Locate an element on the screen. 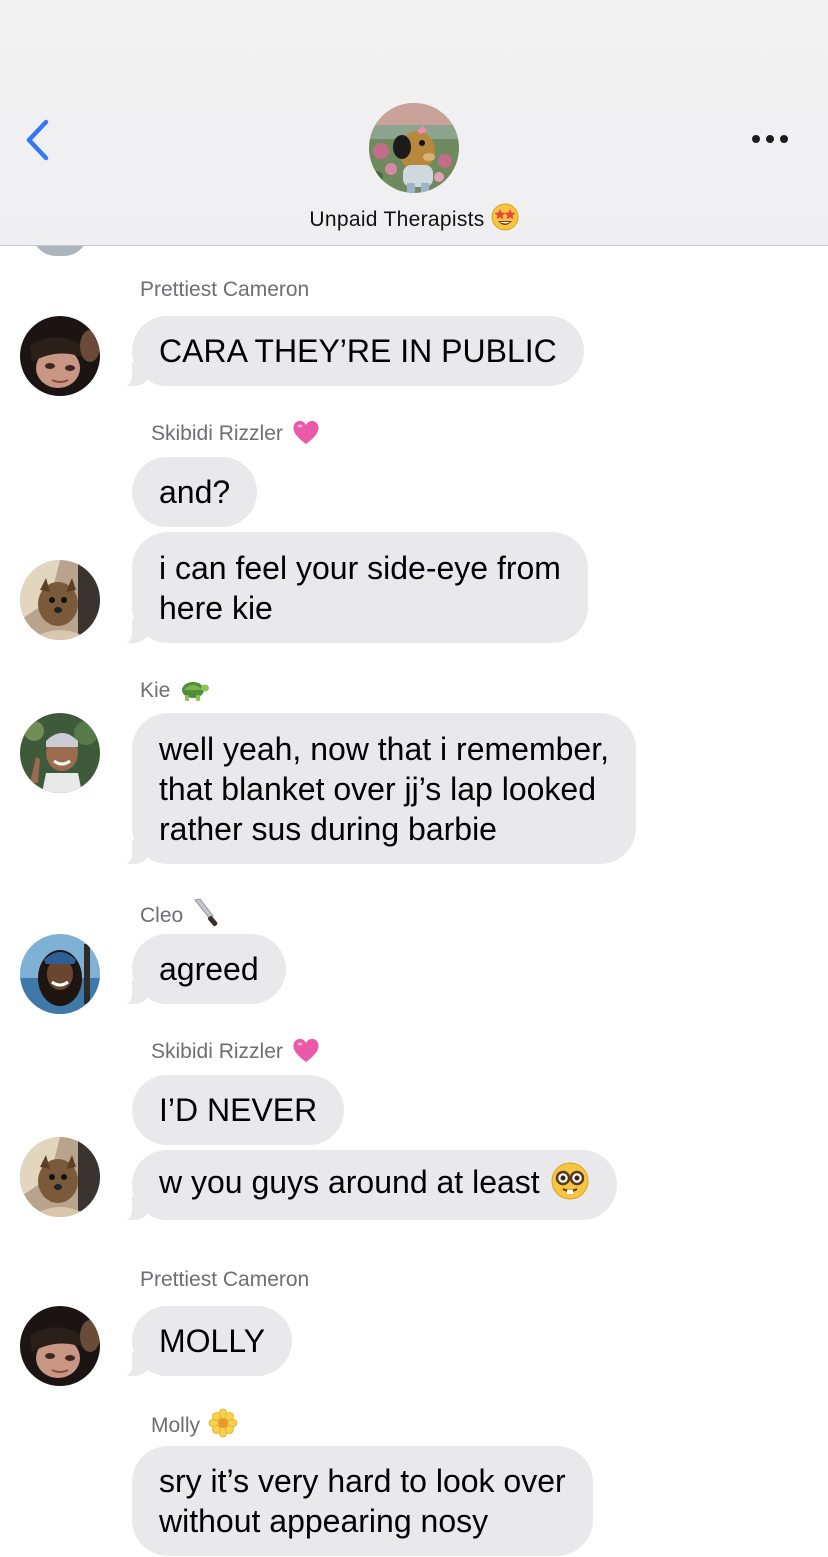  turtle-emoji is located at coordinates (194, 692).